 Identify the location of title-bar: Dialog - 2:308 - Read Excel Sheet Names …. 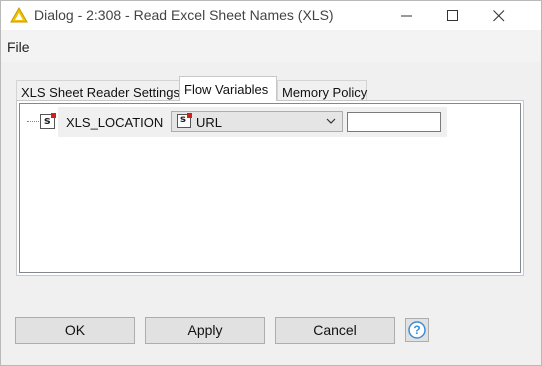
(271, 15).